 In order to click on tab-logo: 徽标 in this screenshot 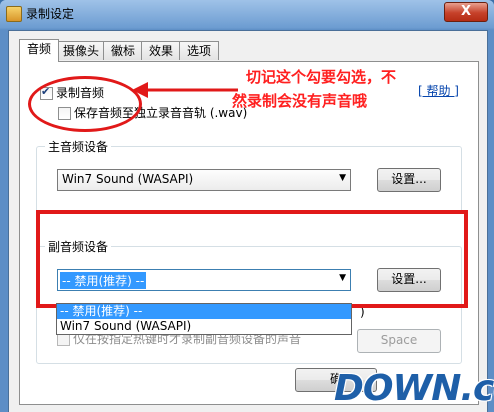, I will do `click(123, 50)`.